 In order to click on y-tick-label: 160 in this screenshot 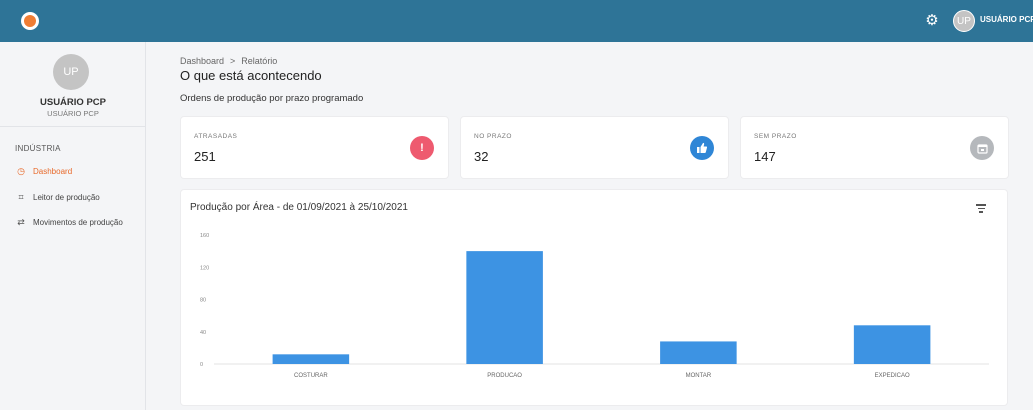, I will do `click(204, 236)`.